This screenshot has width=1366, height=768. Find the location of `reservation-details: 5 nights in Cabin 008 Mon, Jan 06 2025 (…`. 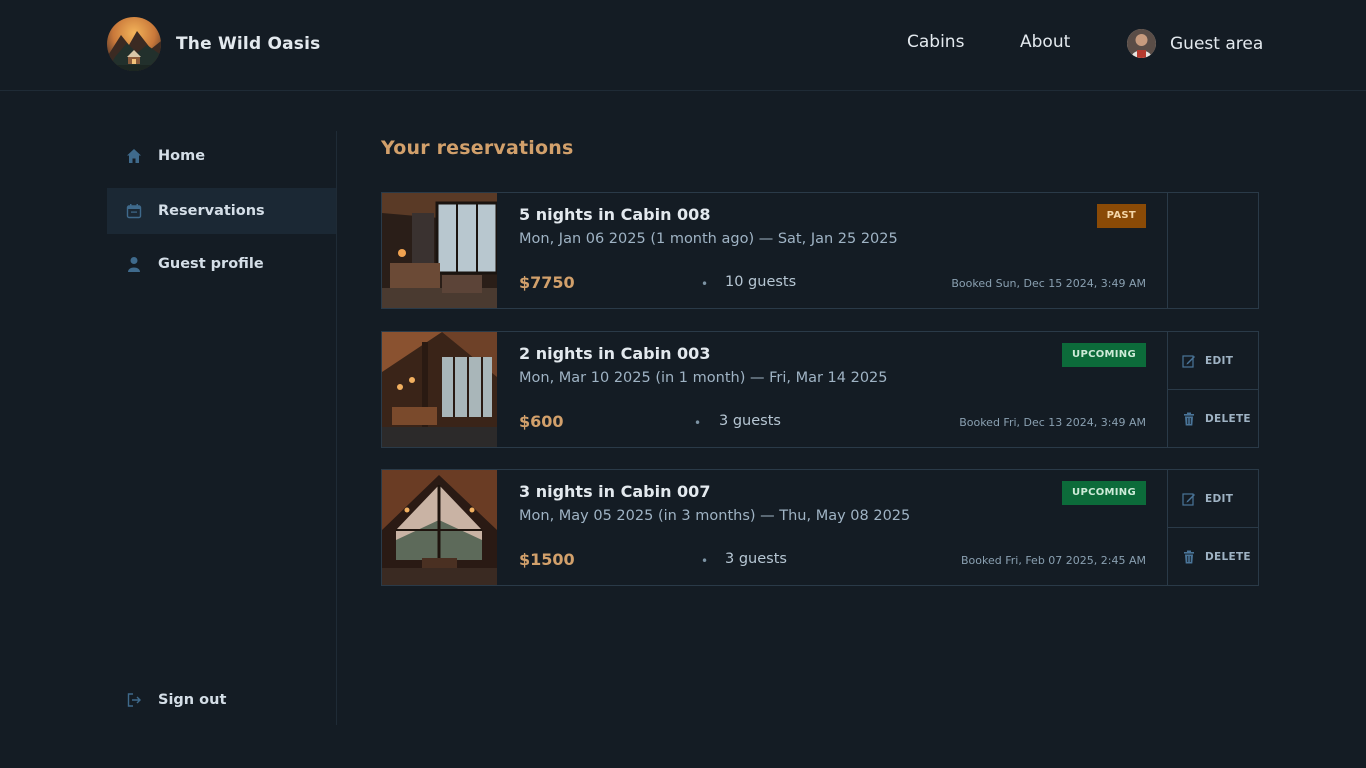

reservation-details: 5 nights in Cabin 008 Mon, Jan 06 2025 (… is located at coordinates (832, 250).